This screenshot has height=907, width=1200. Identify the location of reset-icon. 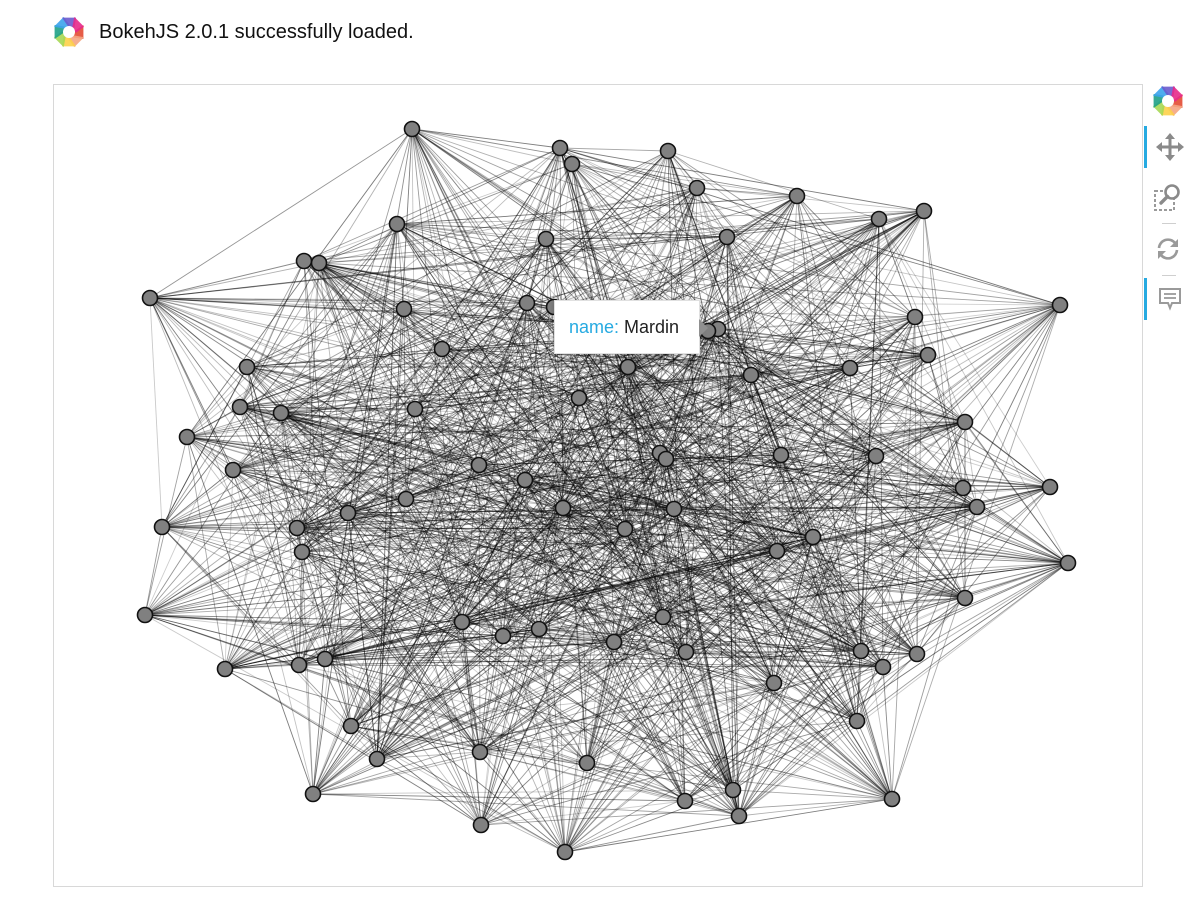
(1168, 249).